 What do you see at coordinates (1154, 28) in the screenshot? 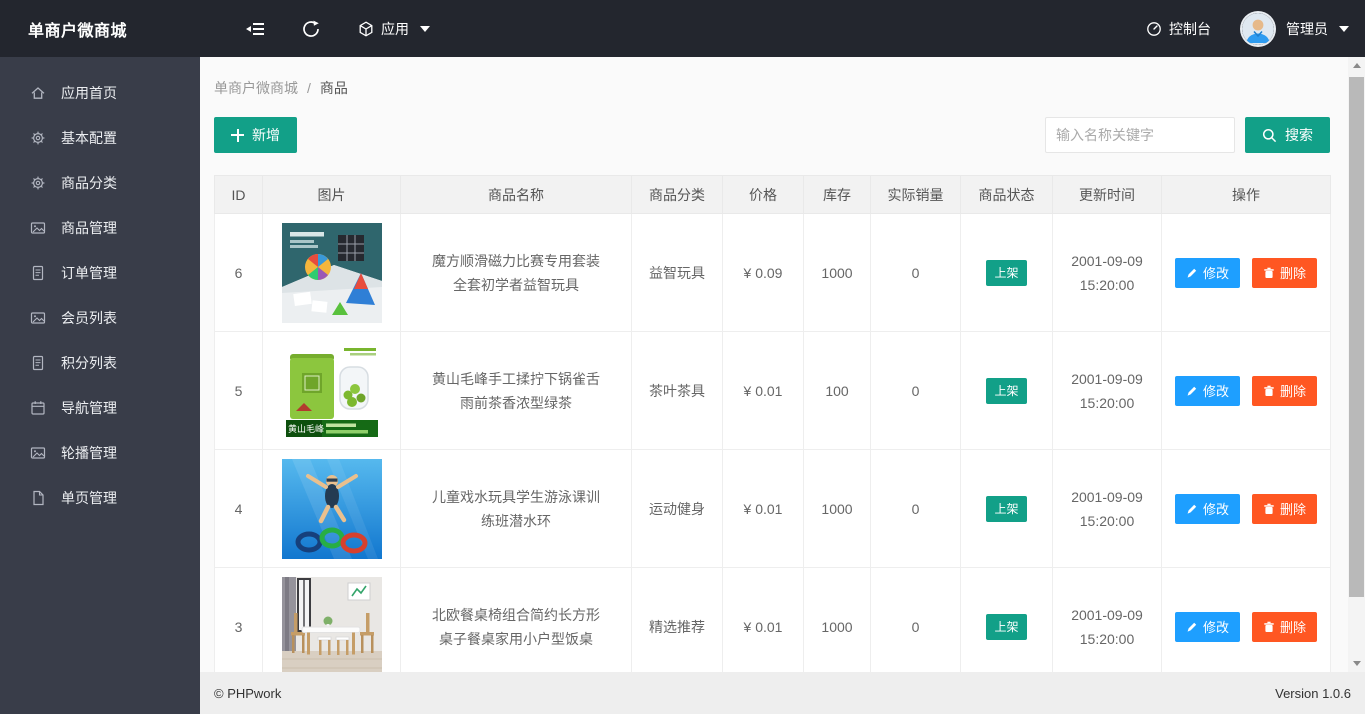
I see `gauge-icon` at bounding box center [1154, 28].